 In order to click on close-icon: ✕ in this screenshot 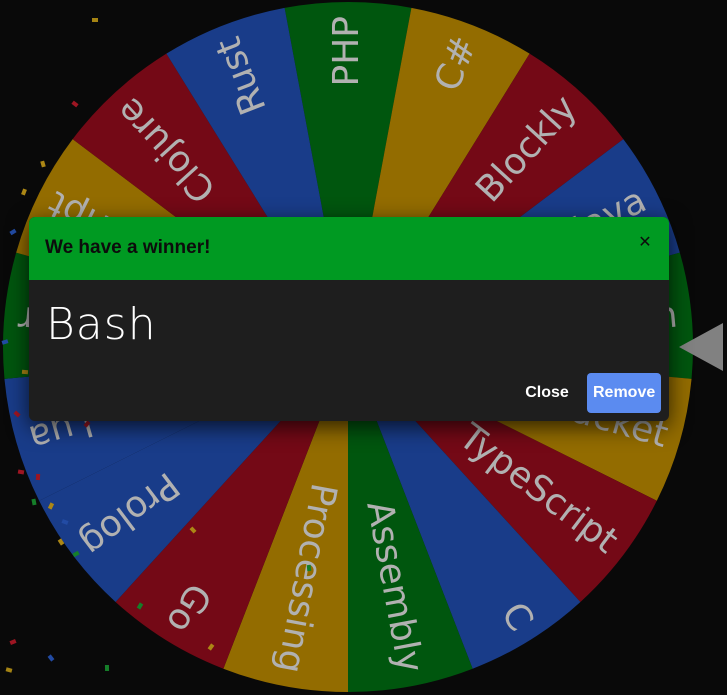, I will do `click(645, 242)`.